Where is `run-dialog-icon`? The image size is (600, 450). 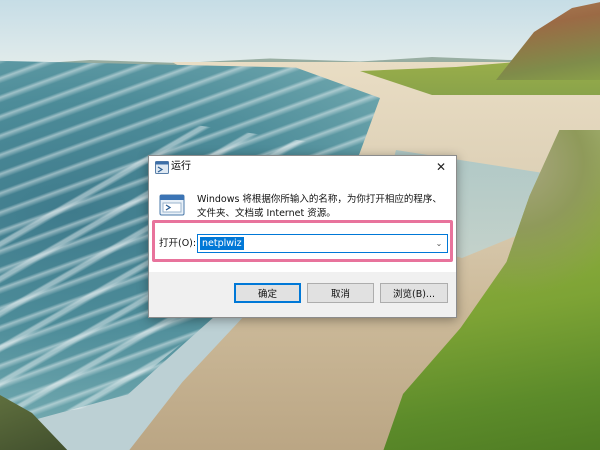 run-dialog-icon is located at coordinates (172, 205).